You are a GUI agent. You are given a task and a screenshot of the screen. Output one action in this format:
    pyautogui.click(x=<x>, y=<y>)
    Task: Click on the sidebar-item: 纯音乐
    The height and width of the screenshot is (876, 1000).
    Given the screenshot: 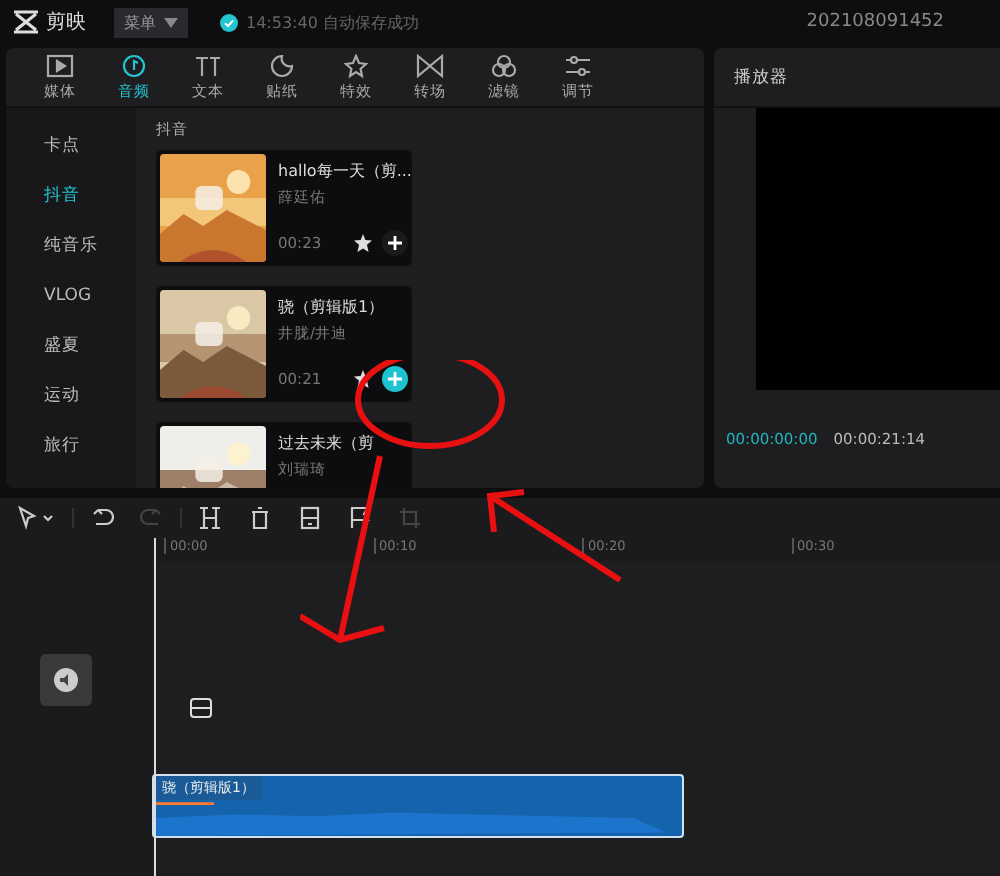 What is the action you would take?
    pyautogui.click(x=71, y=245)
    